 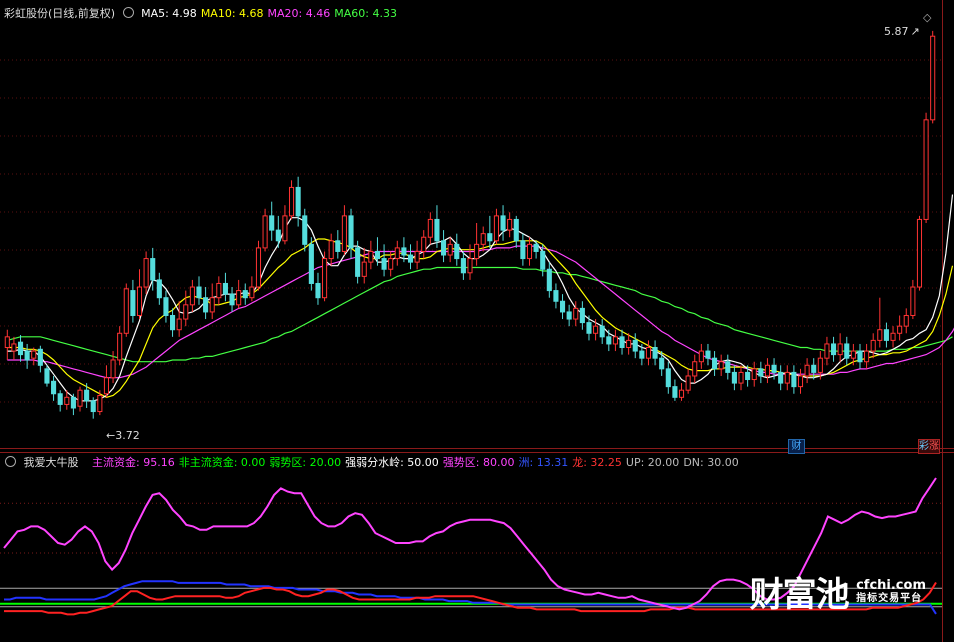 I want to click on ma-label-2: MA20: 4.46, so click(x=299, y=13).